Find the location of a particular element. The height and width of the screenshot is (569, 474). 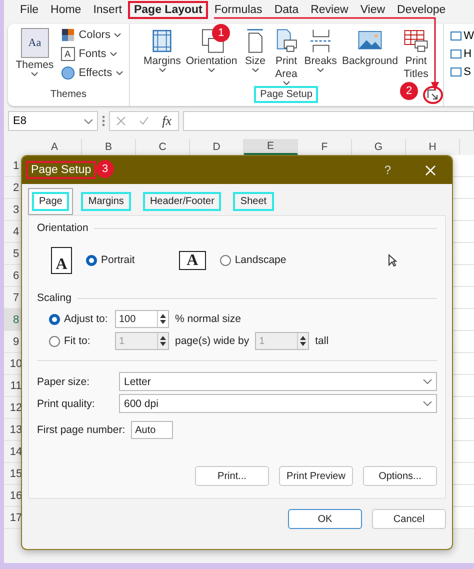

ribbon-tab: Home is located at coordinates (66, 10).